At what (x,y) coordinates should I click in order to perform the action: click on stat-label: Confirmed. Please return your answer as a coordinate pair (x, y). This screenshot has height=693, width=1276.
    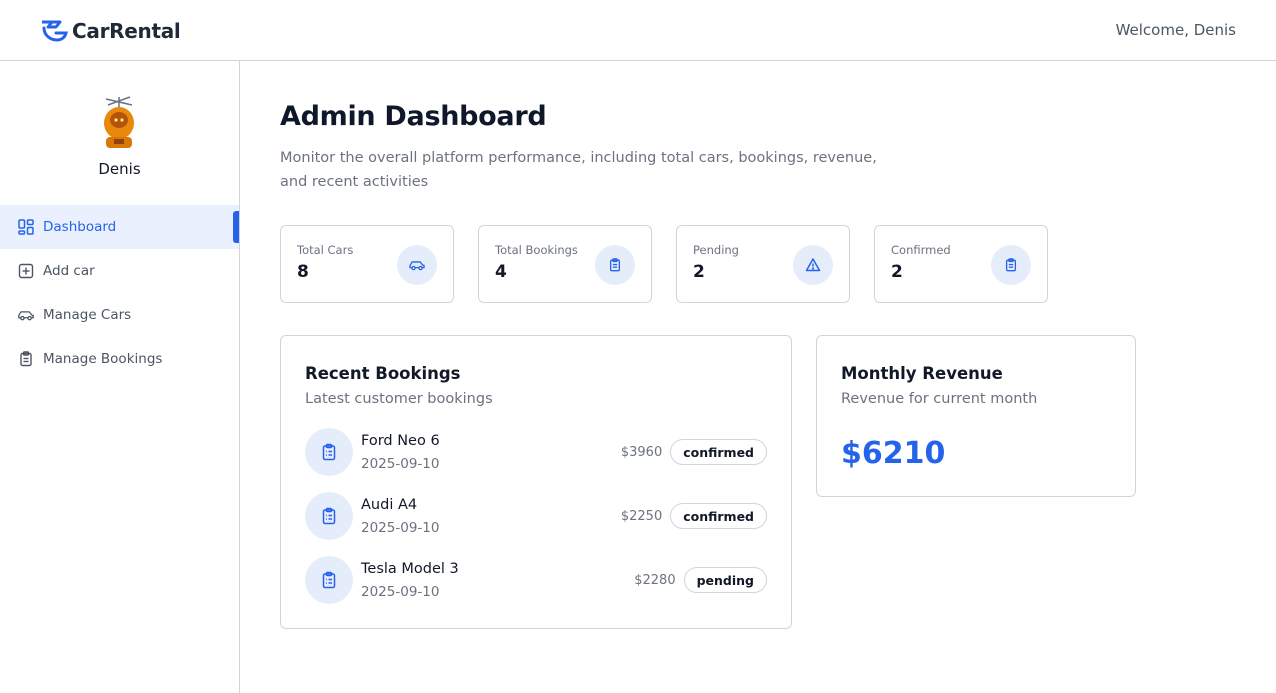
    Looking at the image, I should click on (921, 250).